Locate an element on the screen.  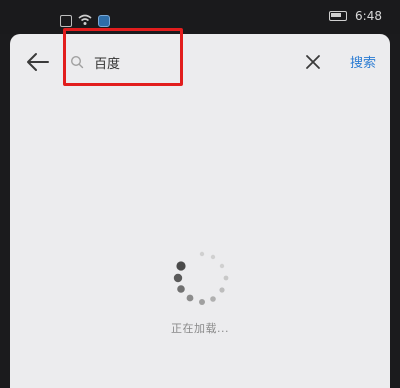
sim-icon is located at coordinates (66, 20).